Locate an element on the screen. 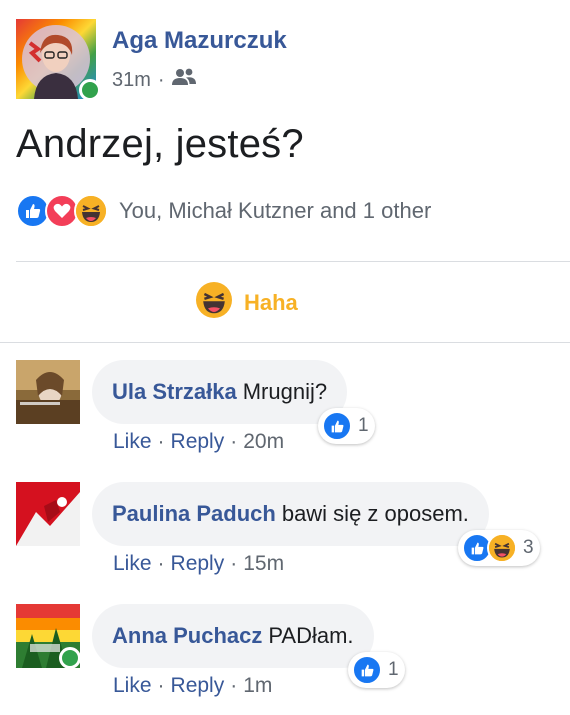  post-author-name: Aga Mazurczuk is located at coordinates (199, 41).